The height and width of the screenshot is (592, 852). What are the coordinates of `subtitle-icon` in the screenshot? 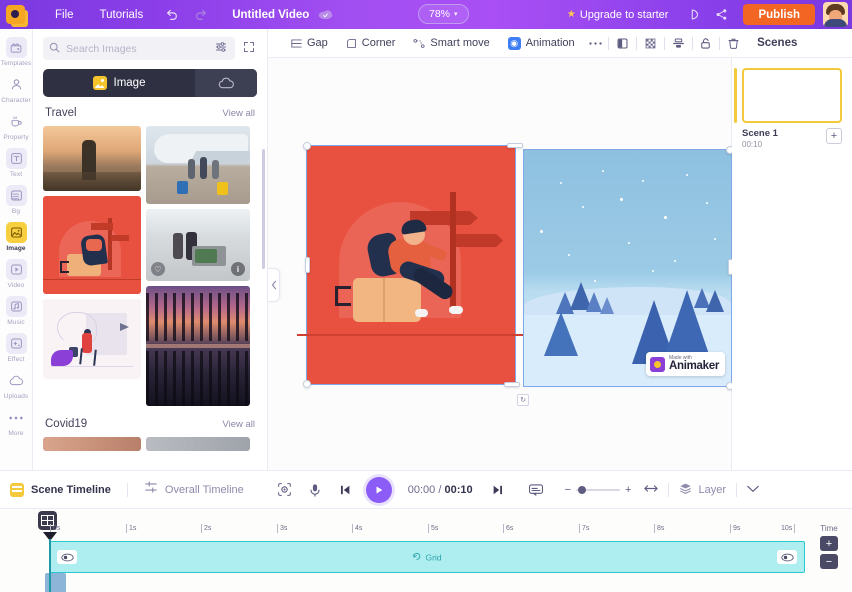 It's located at (536, 489).